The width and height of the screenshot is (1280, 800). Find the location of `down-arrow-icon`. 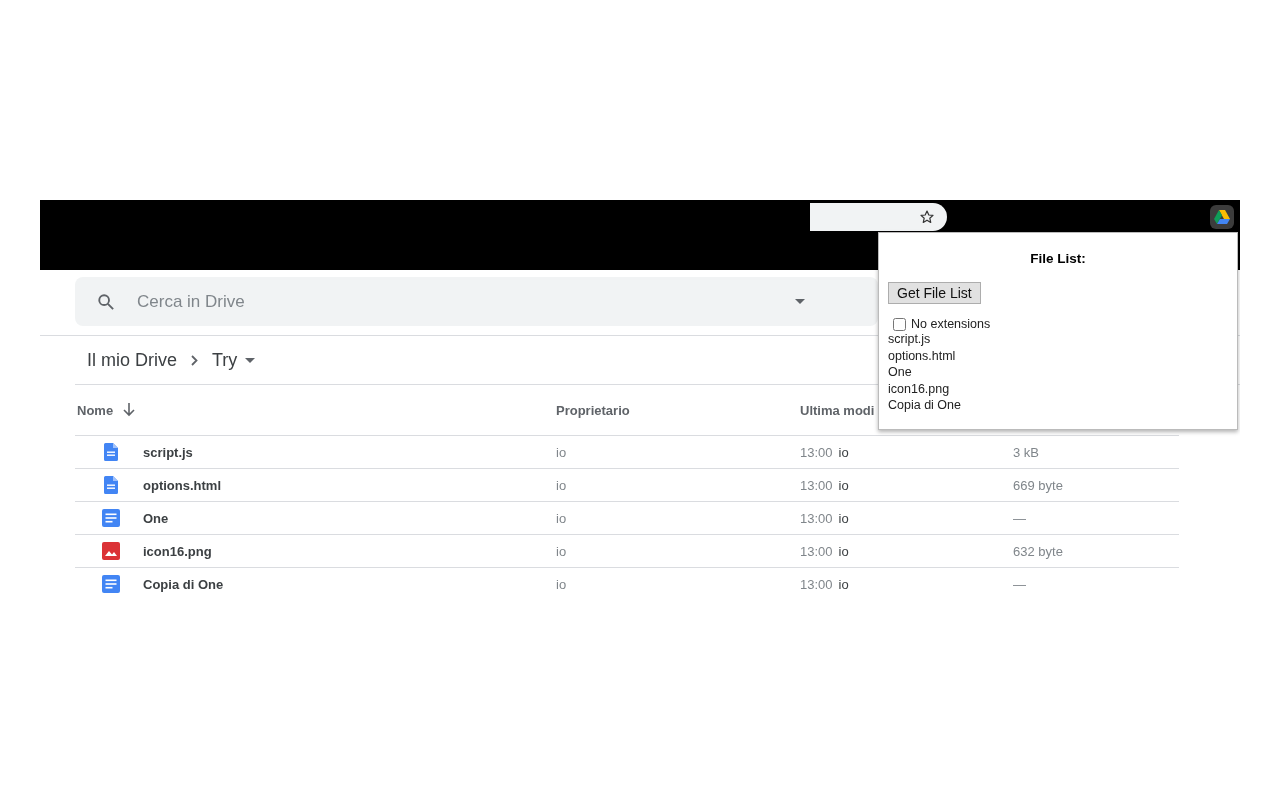

down-arrow-icon is located at coordinates (129, 410).